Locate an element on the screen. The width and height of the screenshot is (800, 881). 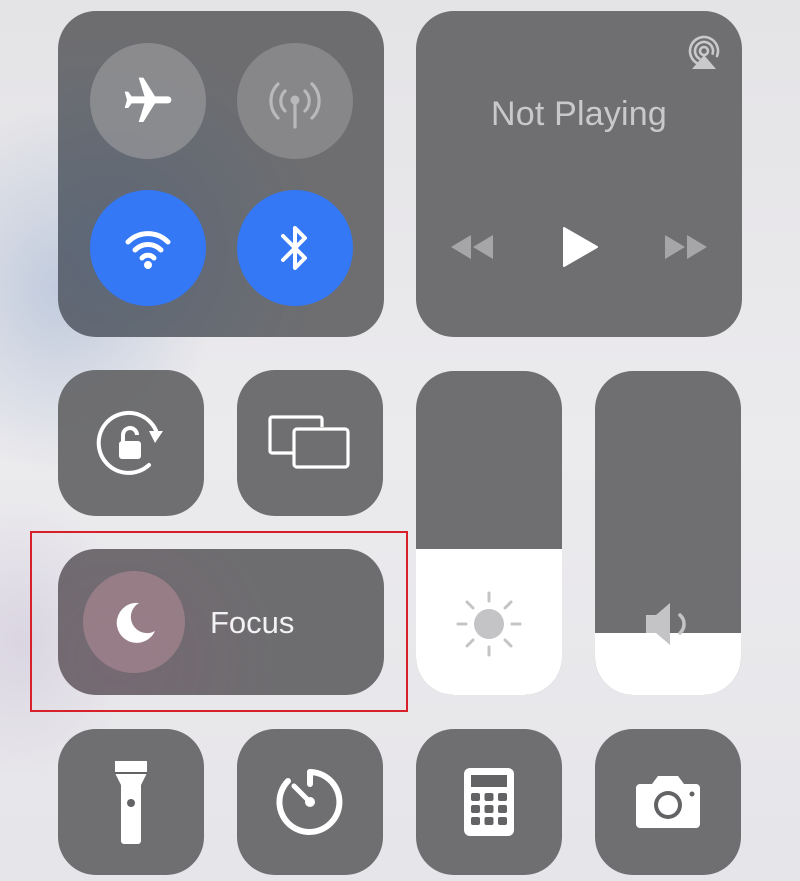
rewind-button is located at coordinates (472, 247).